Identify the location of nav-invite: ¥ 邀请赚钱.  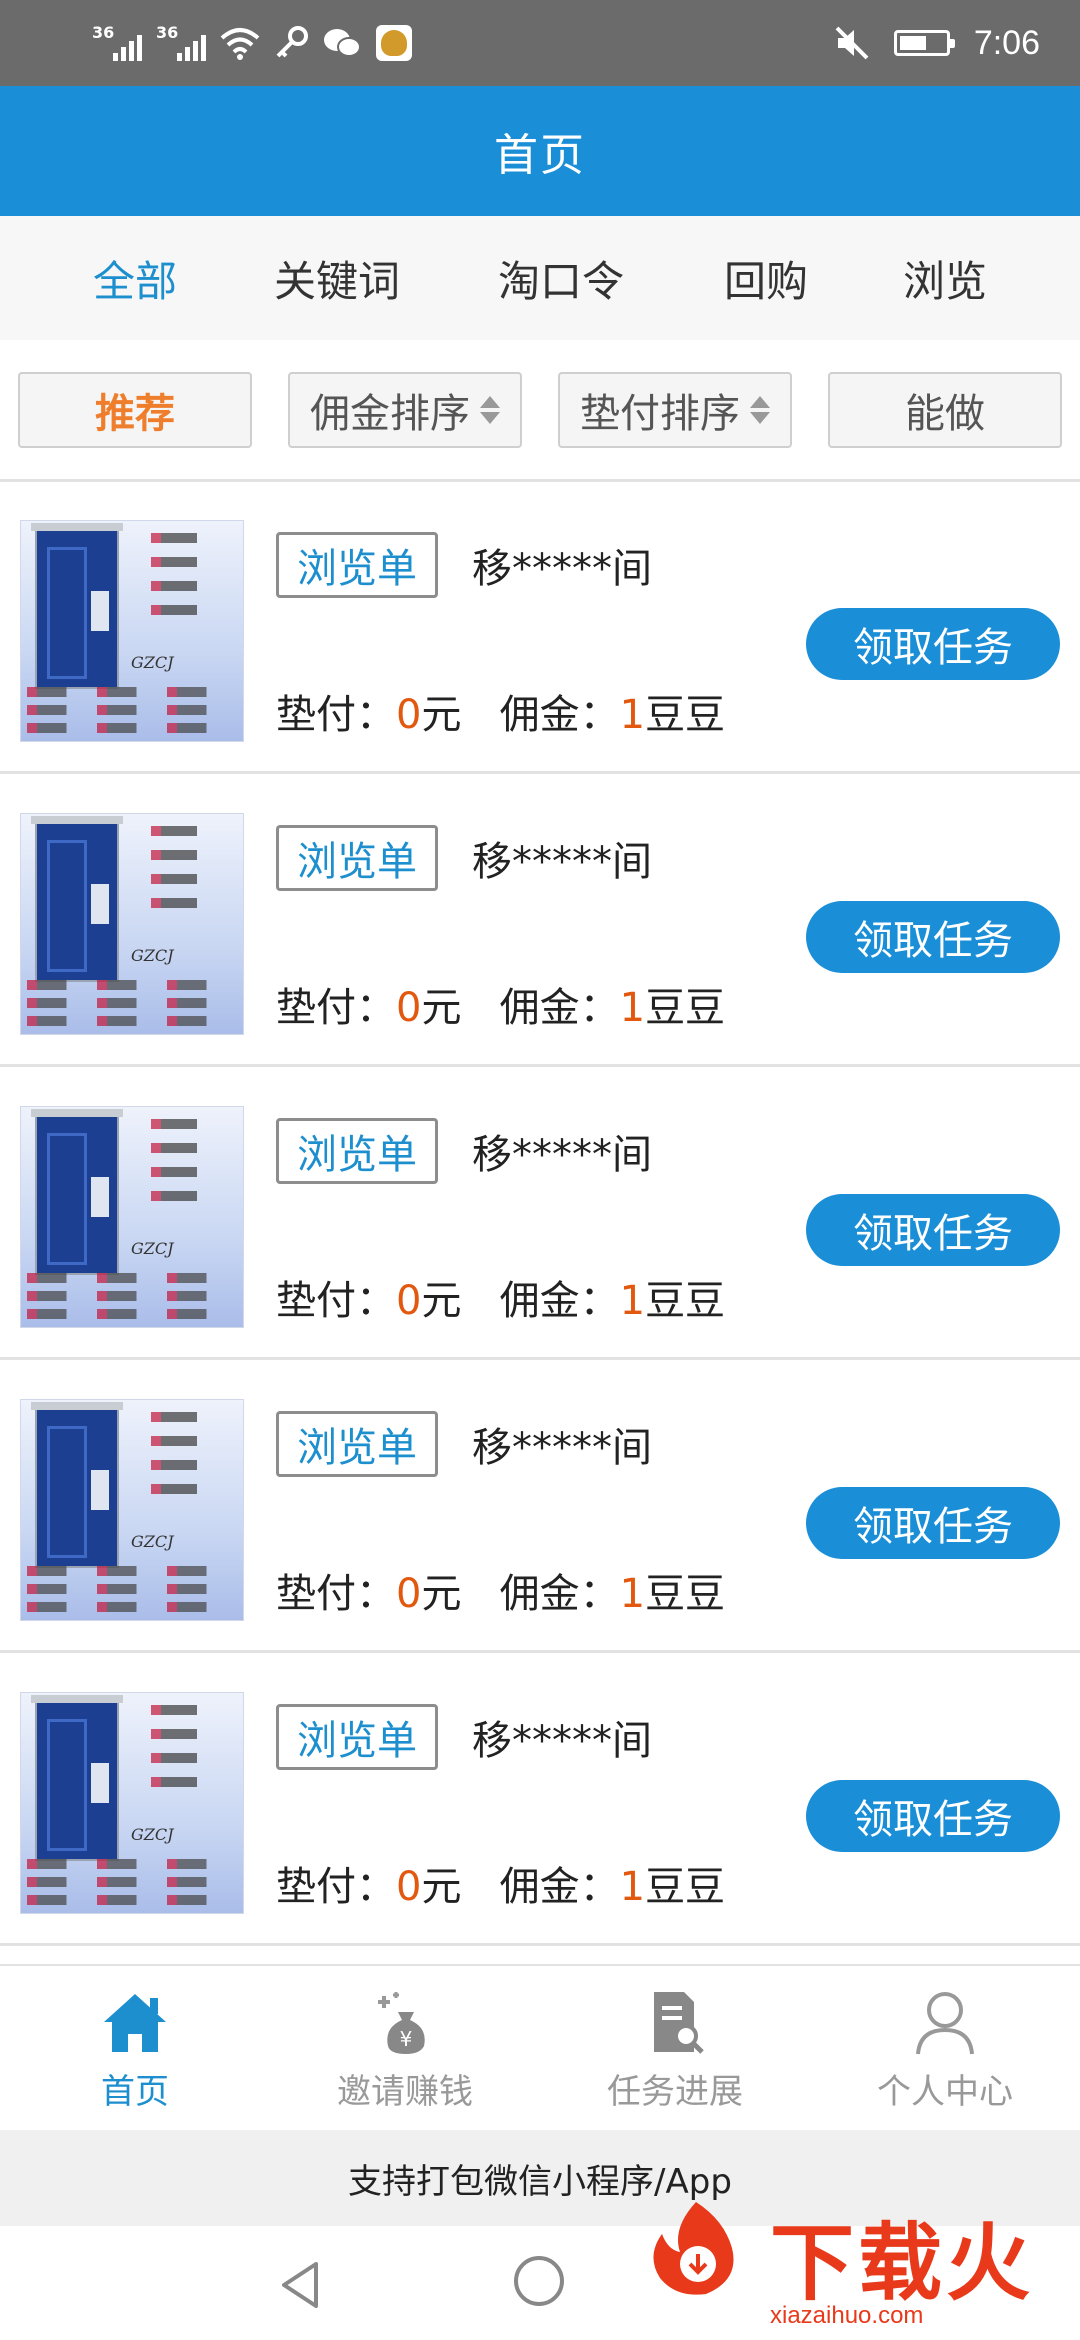
(405, 2049).